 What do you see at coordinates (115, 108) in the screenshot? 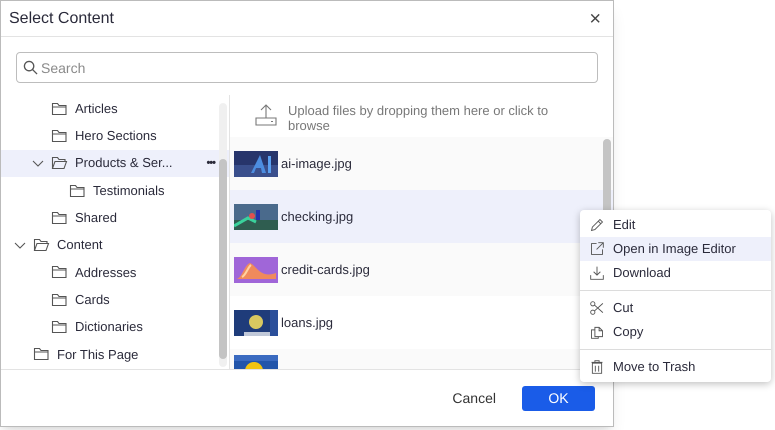
I see `tree-item: Articles` at bounding box center [115, 108].